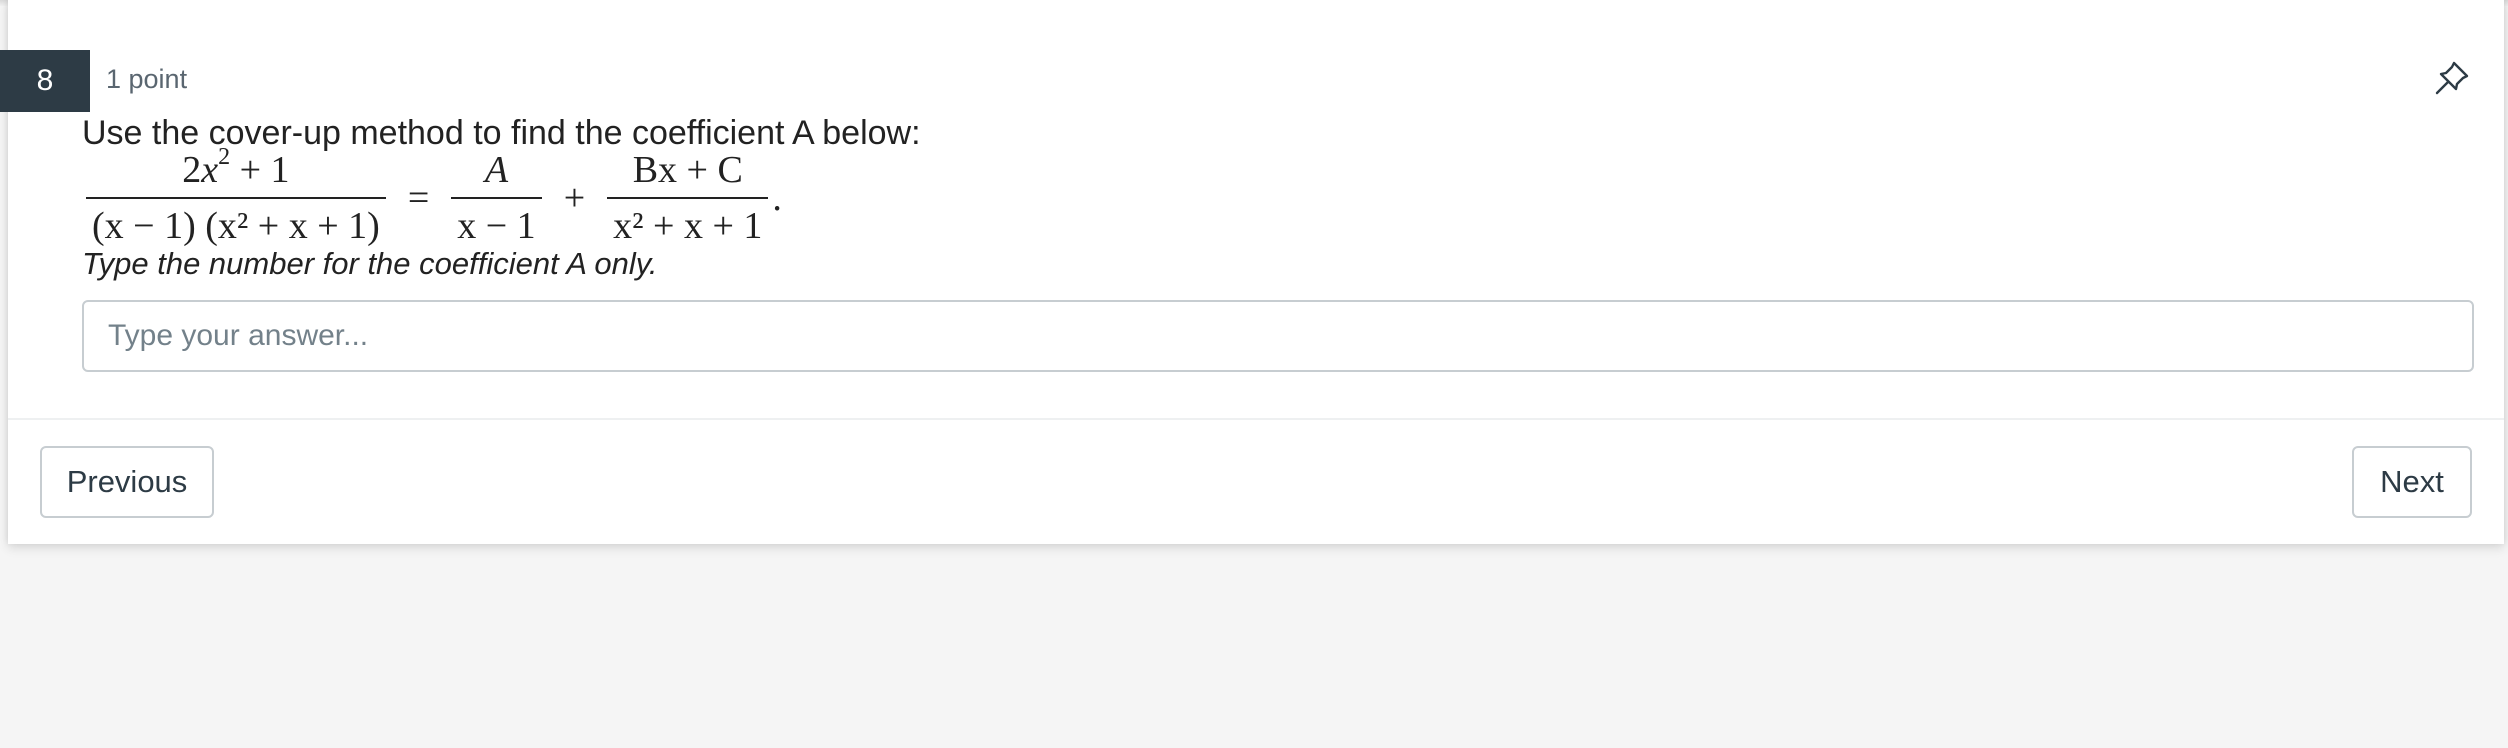  I want to click on next-button: Next, so click(2412, 482).